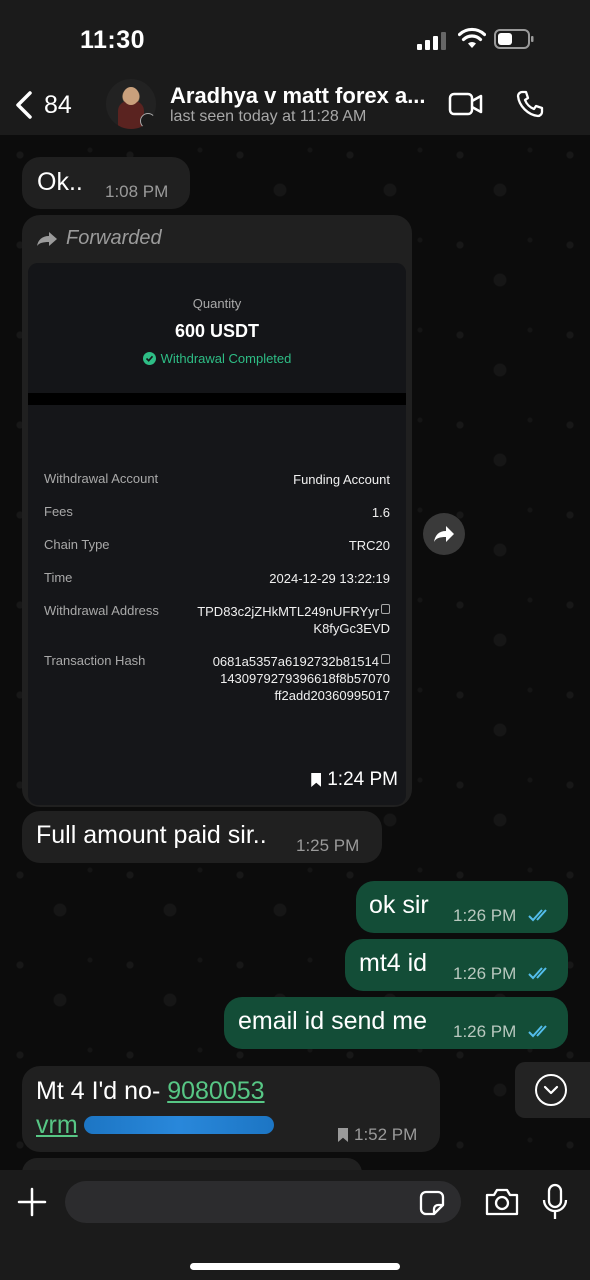  I want to click on chevron-left-icon, so click(24, 105).